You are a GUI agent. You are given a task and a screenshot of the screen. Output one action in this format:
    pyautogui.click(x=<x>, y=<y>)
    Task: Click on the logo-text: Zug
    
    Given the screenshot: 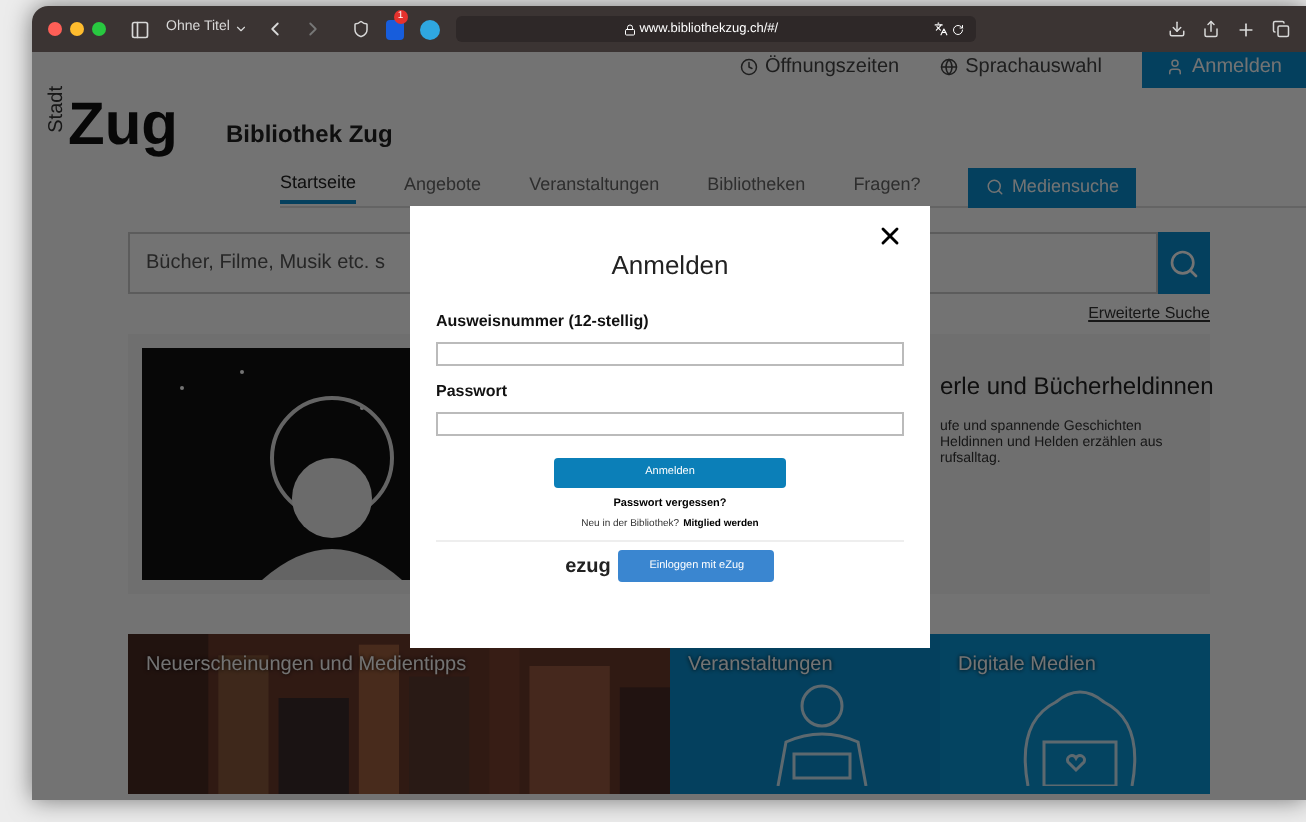 What is the action you would take?
    pyautogui.click(x=123, y=126)
    